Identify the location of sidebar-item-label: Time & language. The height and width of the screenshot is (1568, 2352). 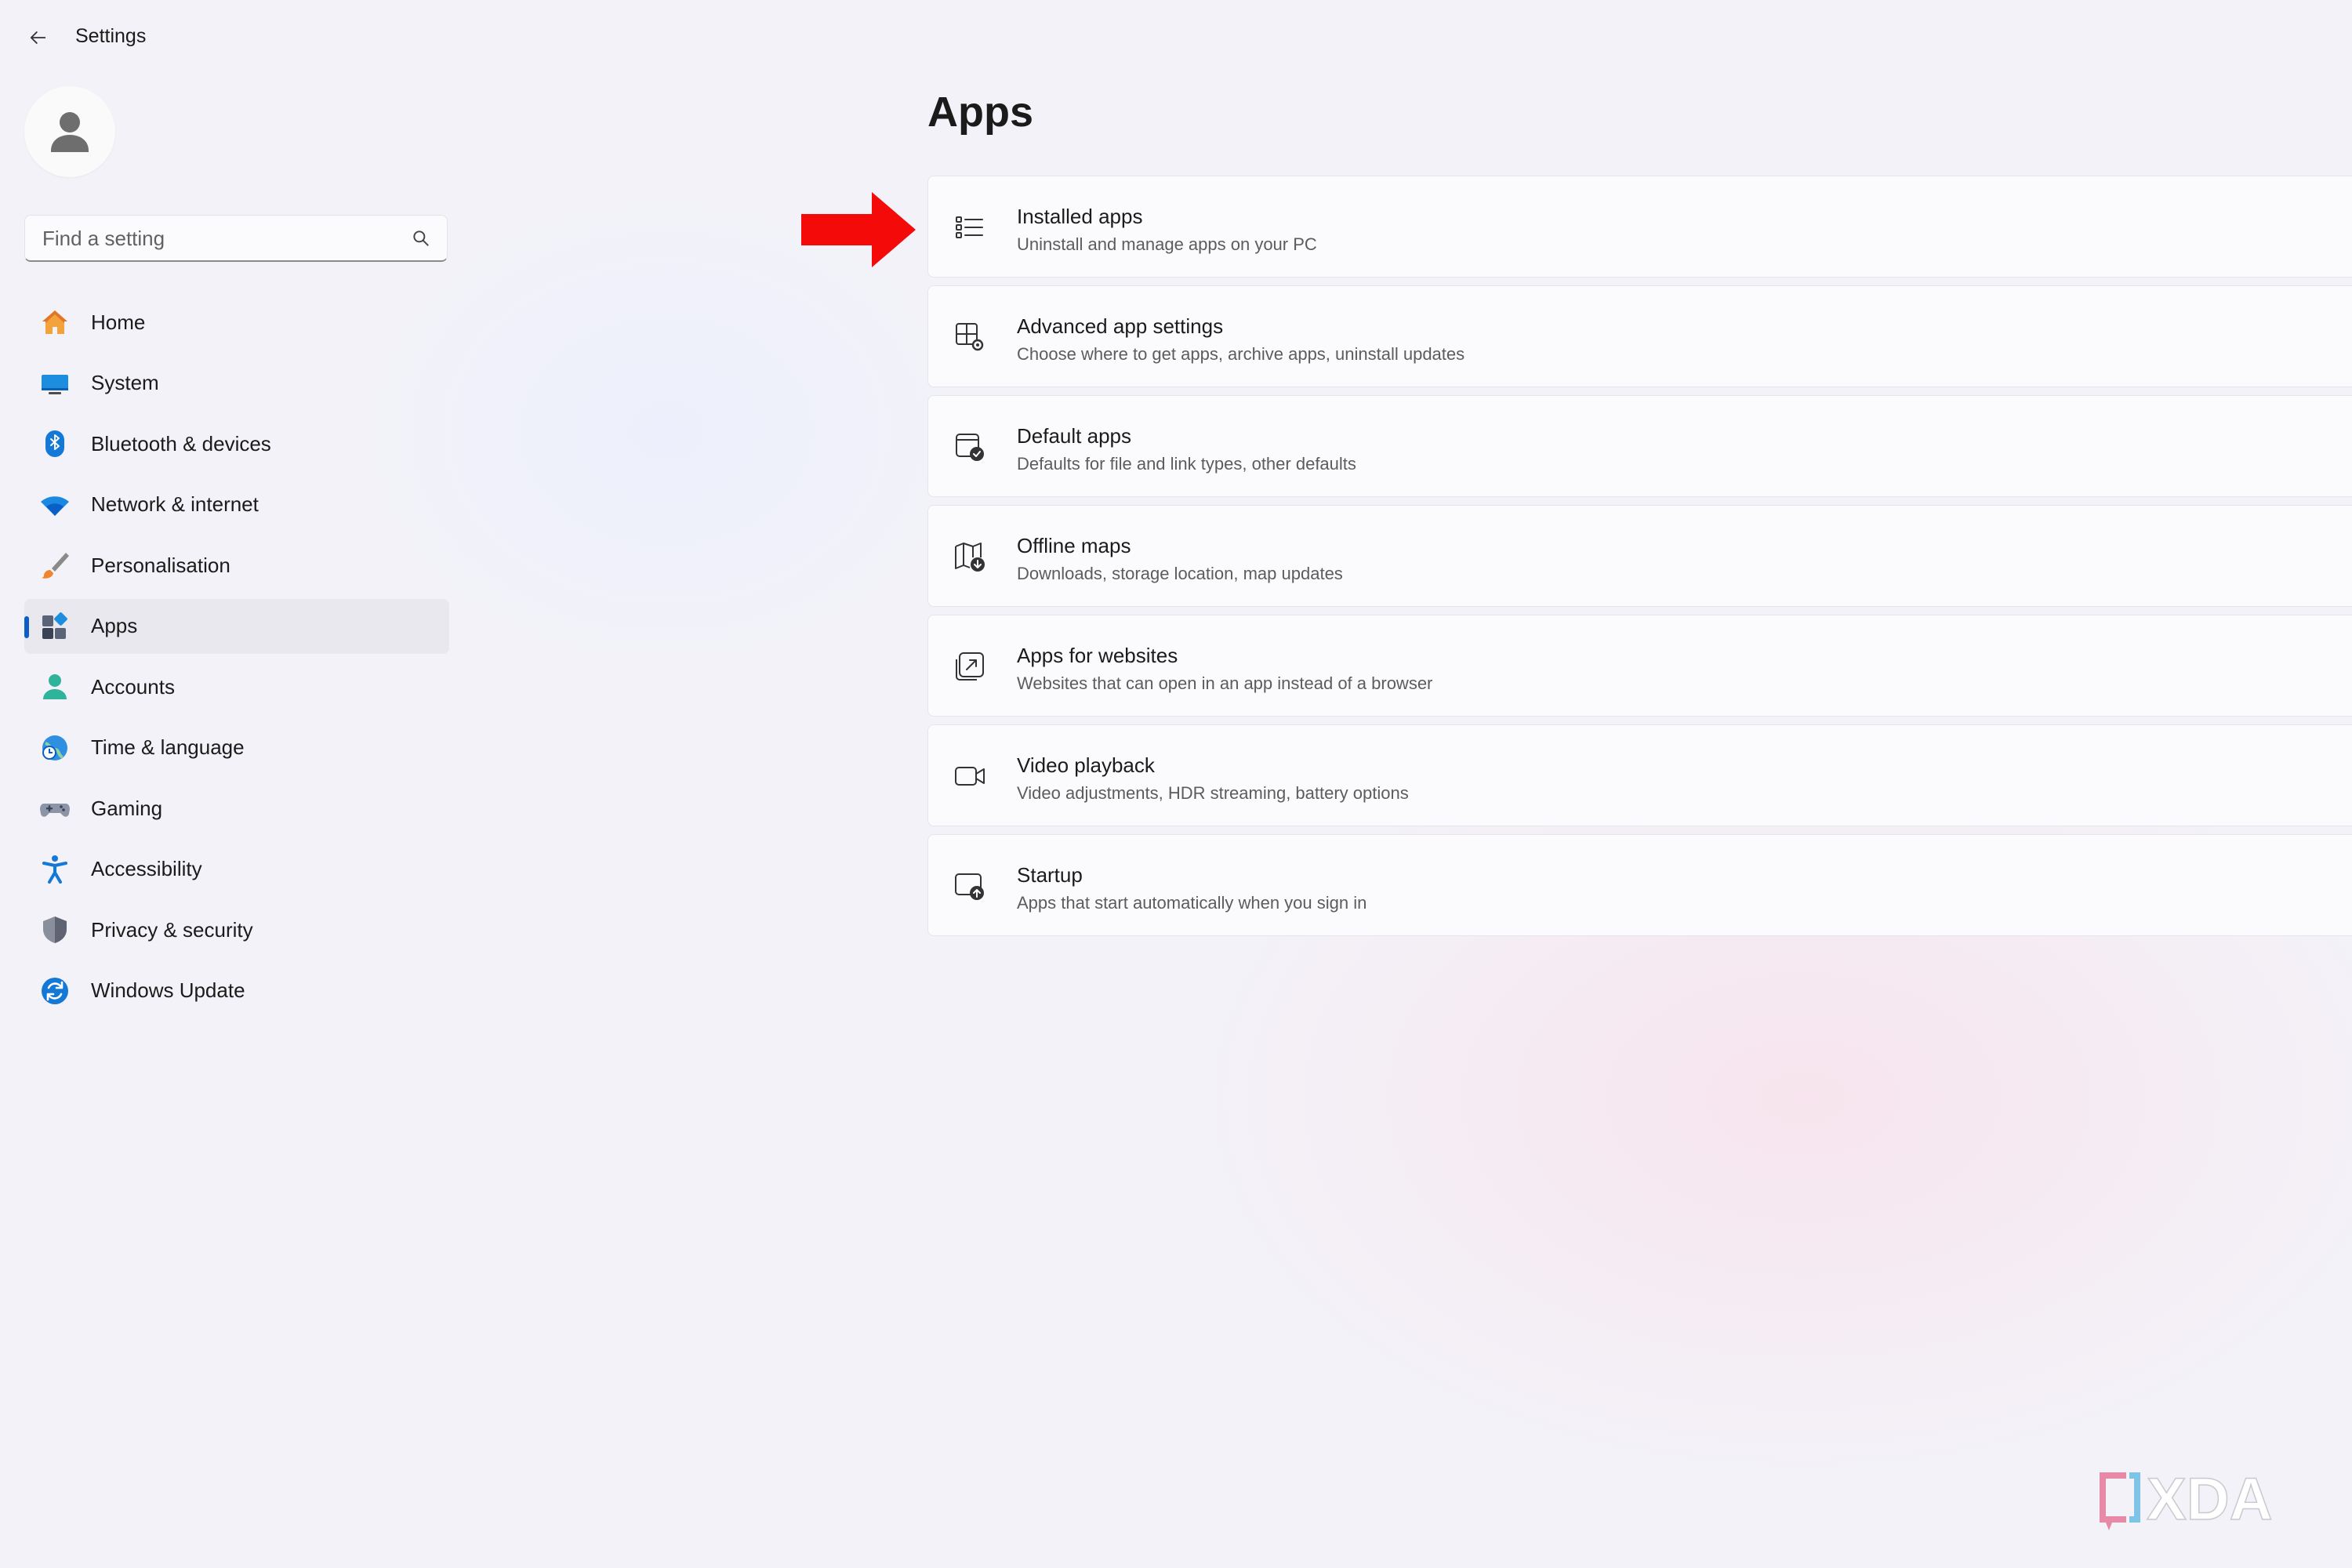
(168, 747).